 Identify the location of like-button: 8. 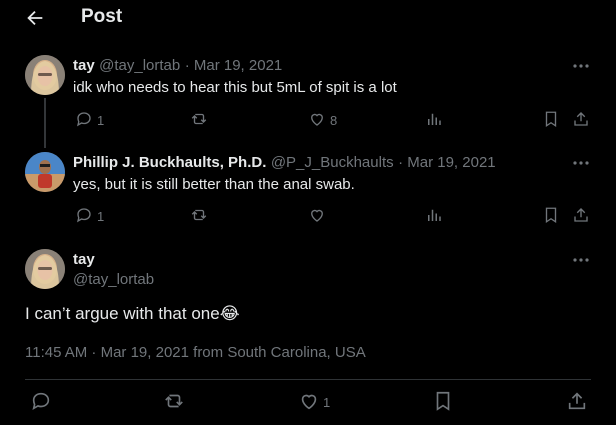
(322, 120).